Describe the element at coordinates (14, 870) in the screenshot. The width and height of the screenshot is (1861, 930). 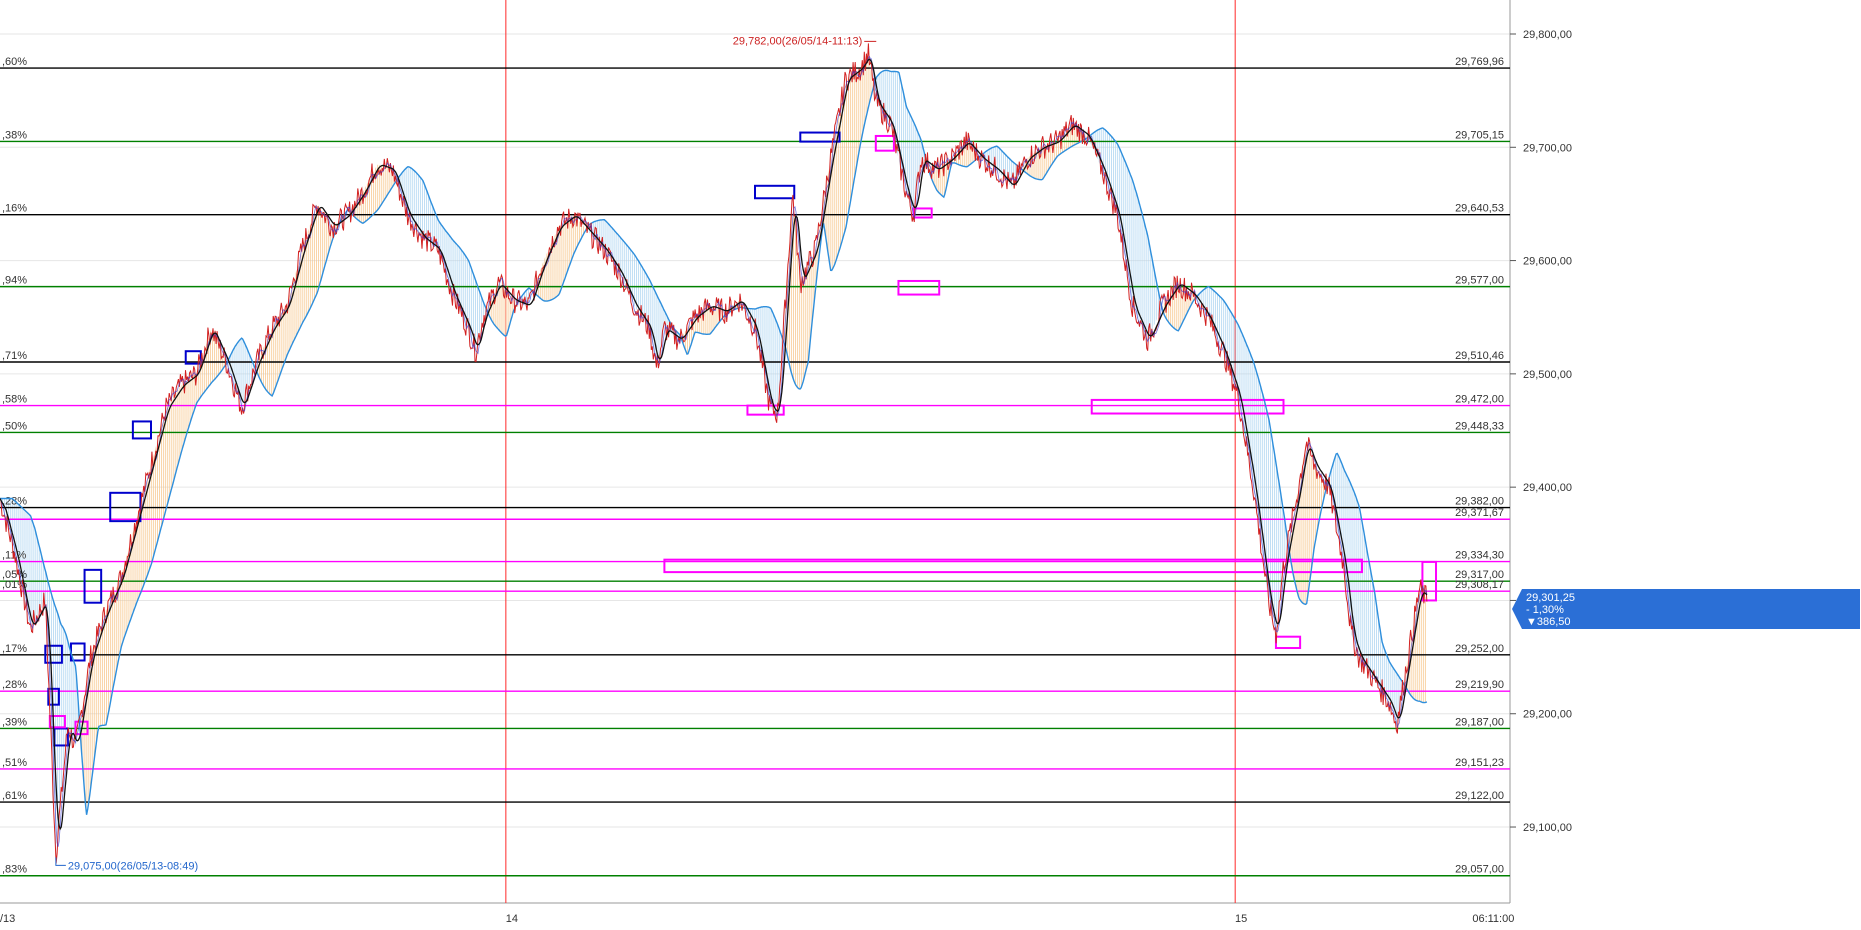
I see `fib-level-pct: ,83%` at that location.